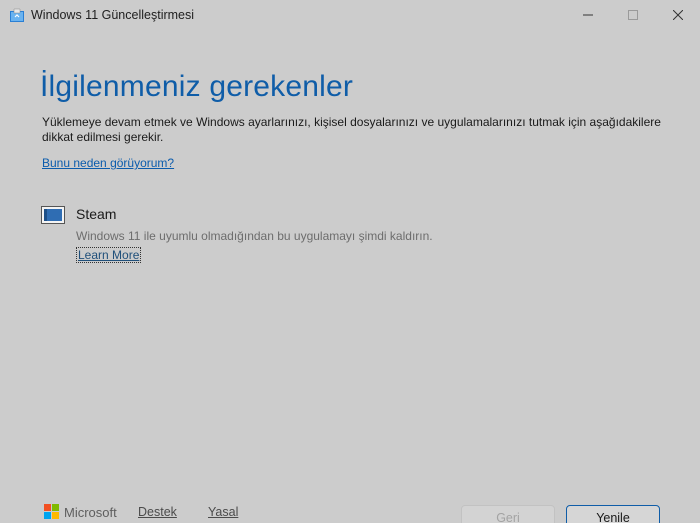  I want to click on why-am-i-seeing-this-link: Bunu neden görüyorum?, so click(108, 163).